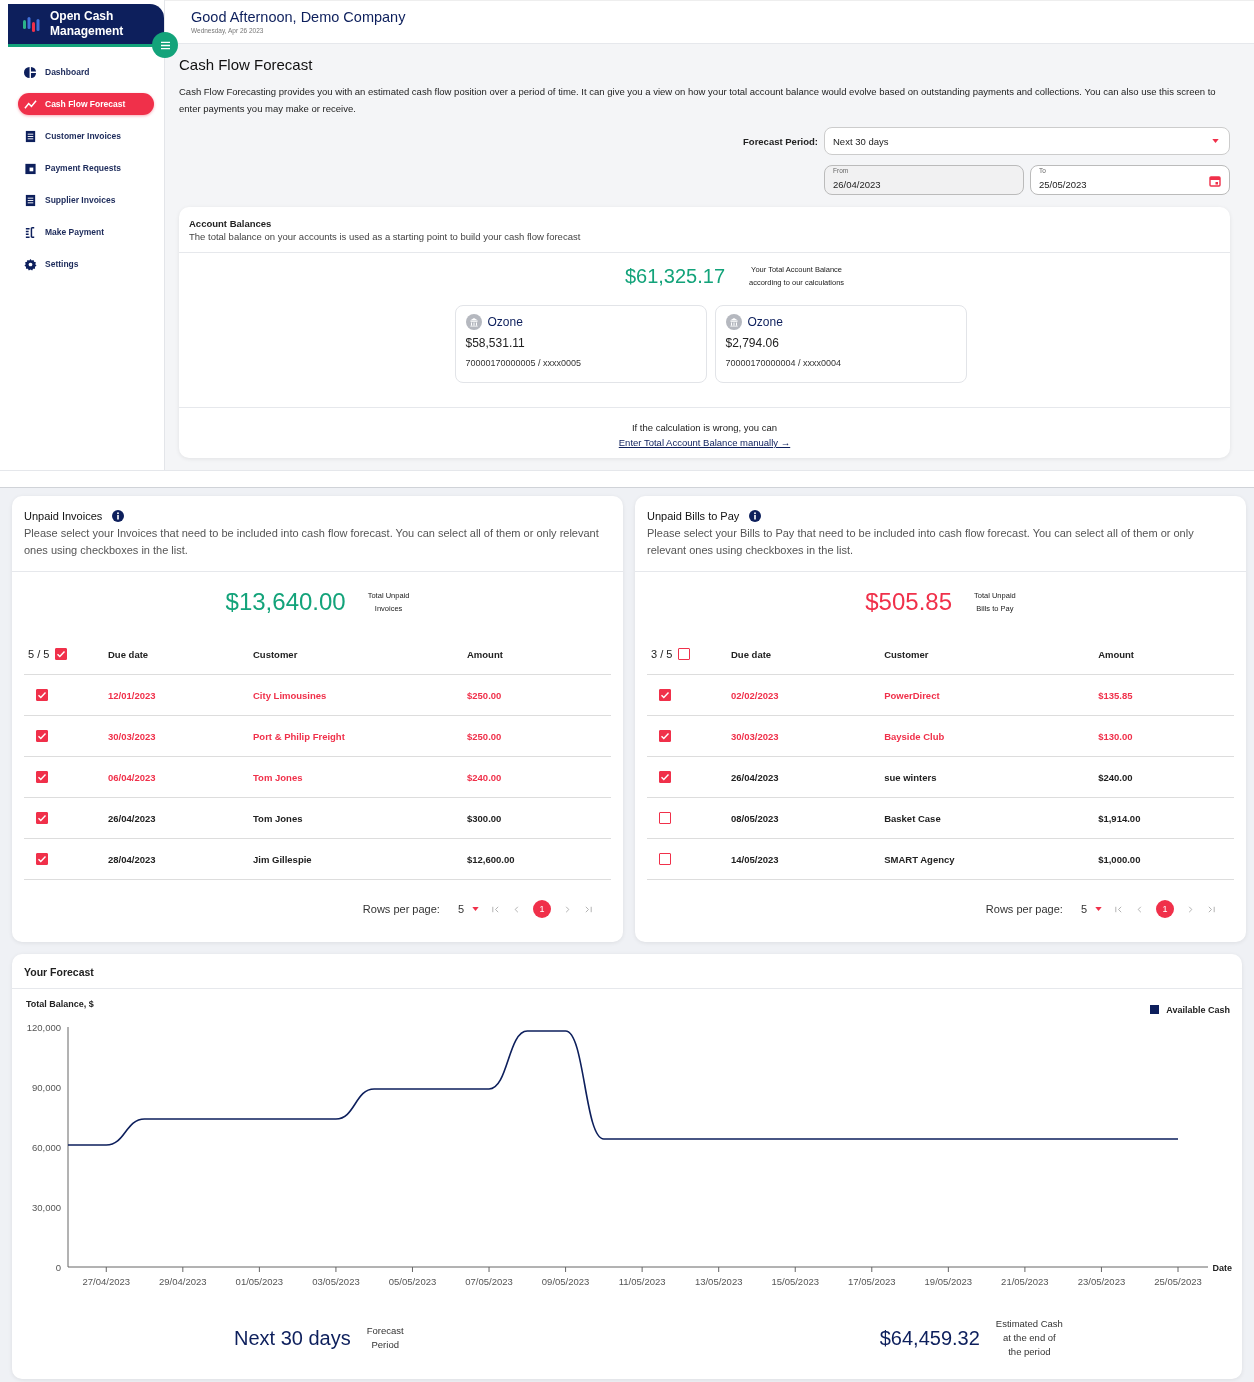 The width and height of the screenshot is (1254, 1382). I want to click on nav-item: Payment Requests, so click(86, 168).